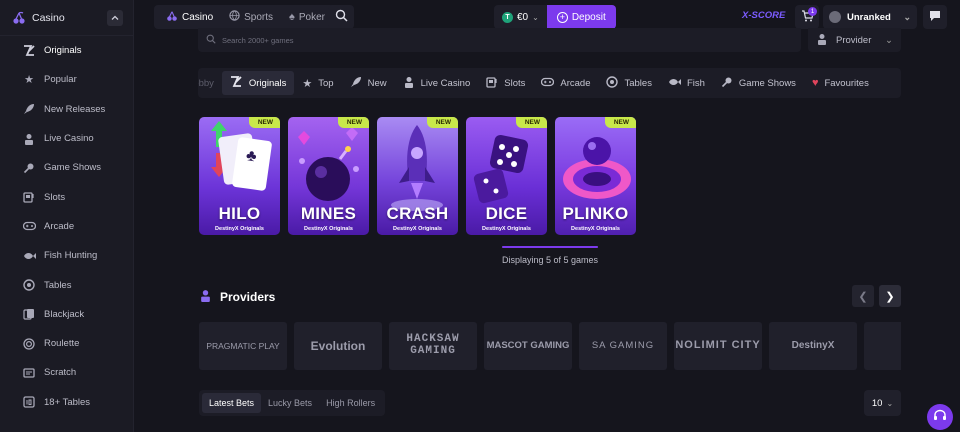 The height and width of the screenshot is (432, 960). Describe the element at coordinates (628, 83) in the screenshot. I see `tab-tables: Tables` at that location.